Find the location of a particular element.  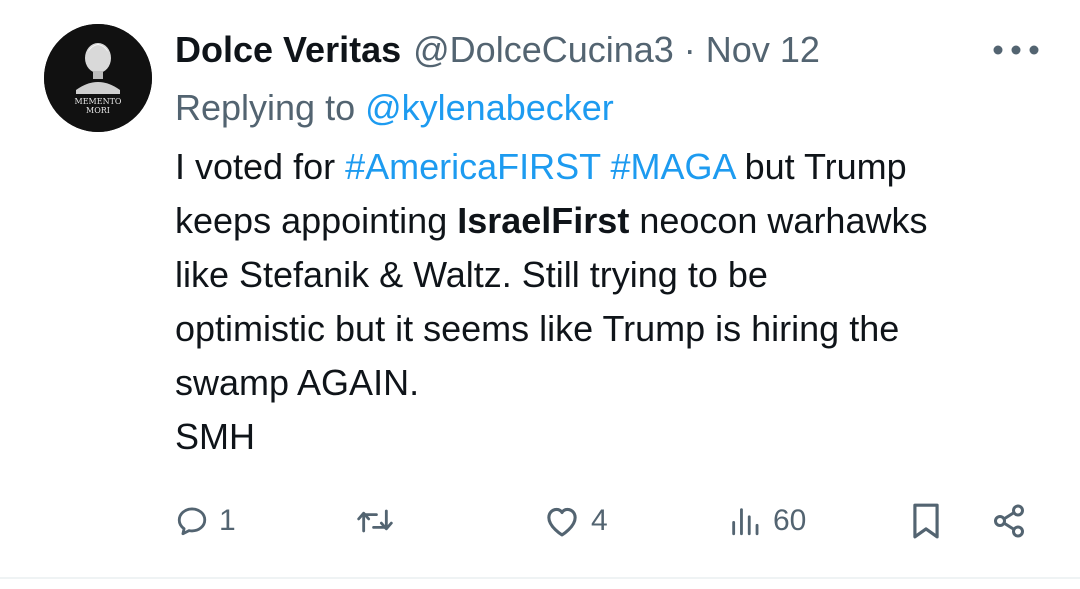

like-button: 4 is located at coordinates (575, 521).